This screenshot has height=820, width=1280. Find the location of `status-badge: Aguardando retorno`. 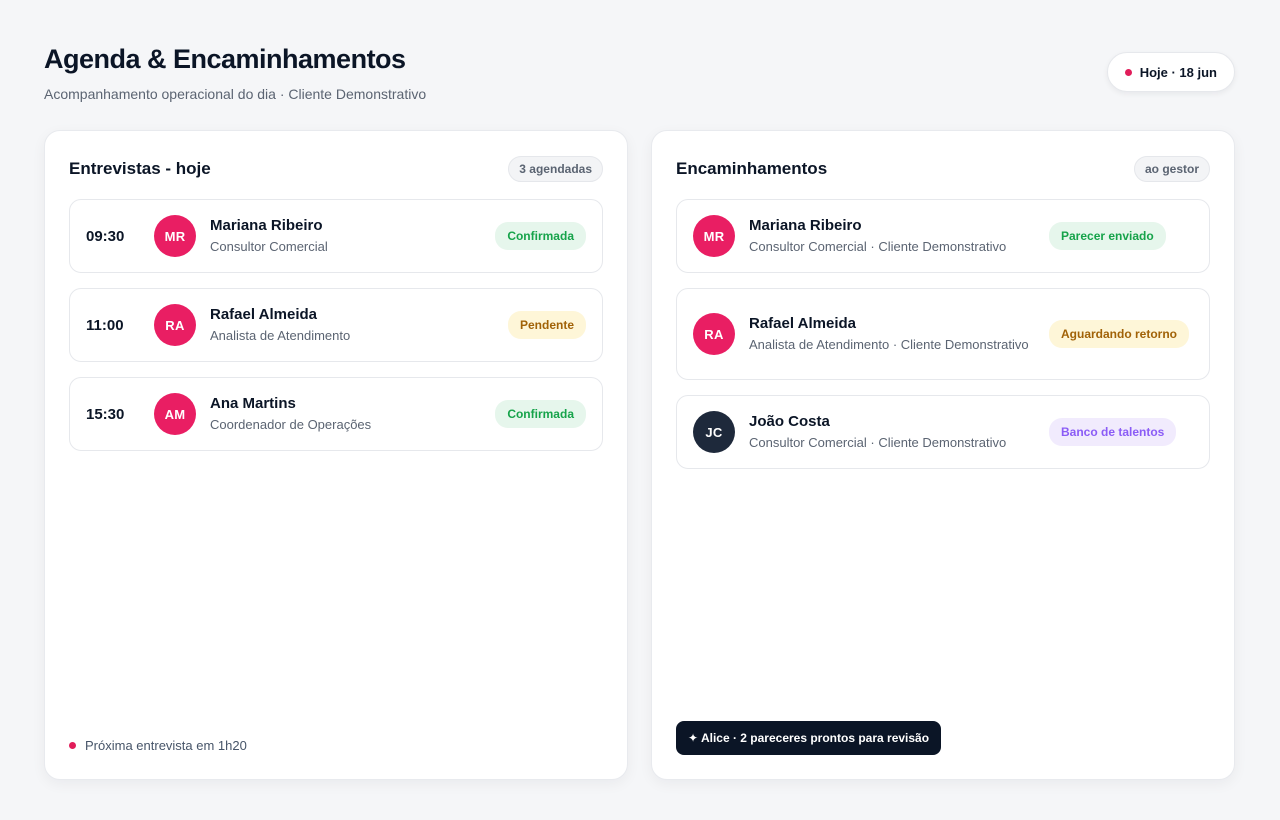

status-badge: Aguardando retorno is located at coordinates (1119, 334).